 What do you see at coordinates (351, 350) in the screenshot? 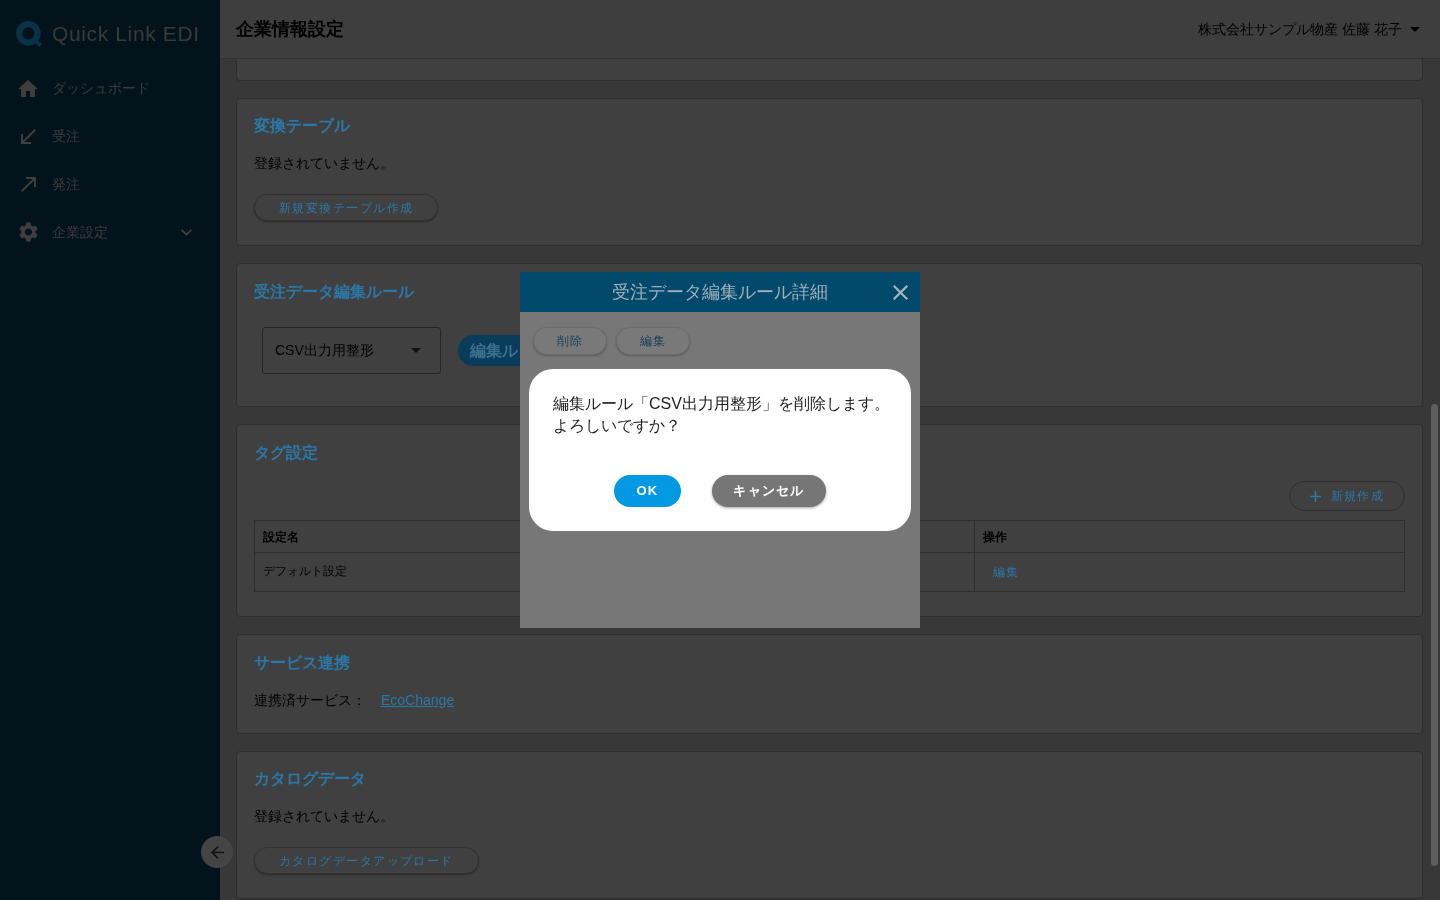
I see `rule-select: CSV出力用整形` at bounding box center [351, 350].